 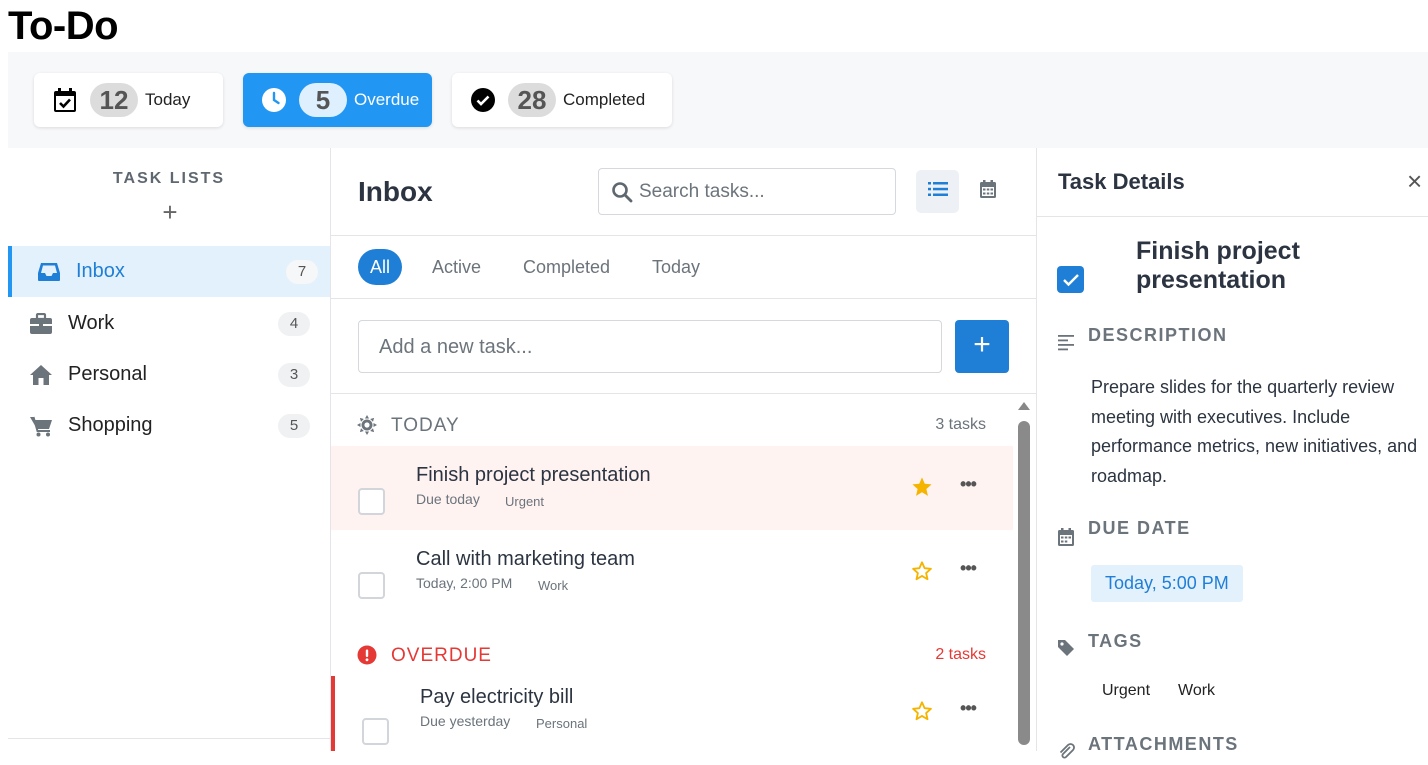 What do you see at coordinates (562, 100) in the screenshot?
I see `stat-completed-button: 28 Completed` at bounding box center [562, 100].